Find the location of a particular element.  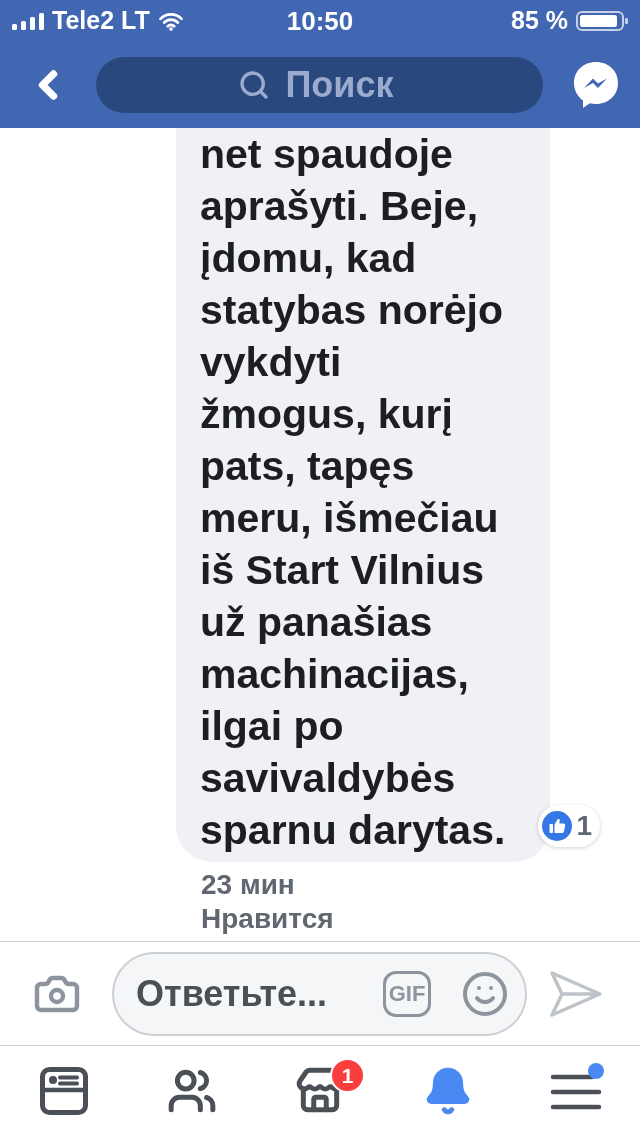

search-icon is located at coordinates (254, 85).